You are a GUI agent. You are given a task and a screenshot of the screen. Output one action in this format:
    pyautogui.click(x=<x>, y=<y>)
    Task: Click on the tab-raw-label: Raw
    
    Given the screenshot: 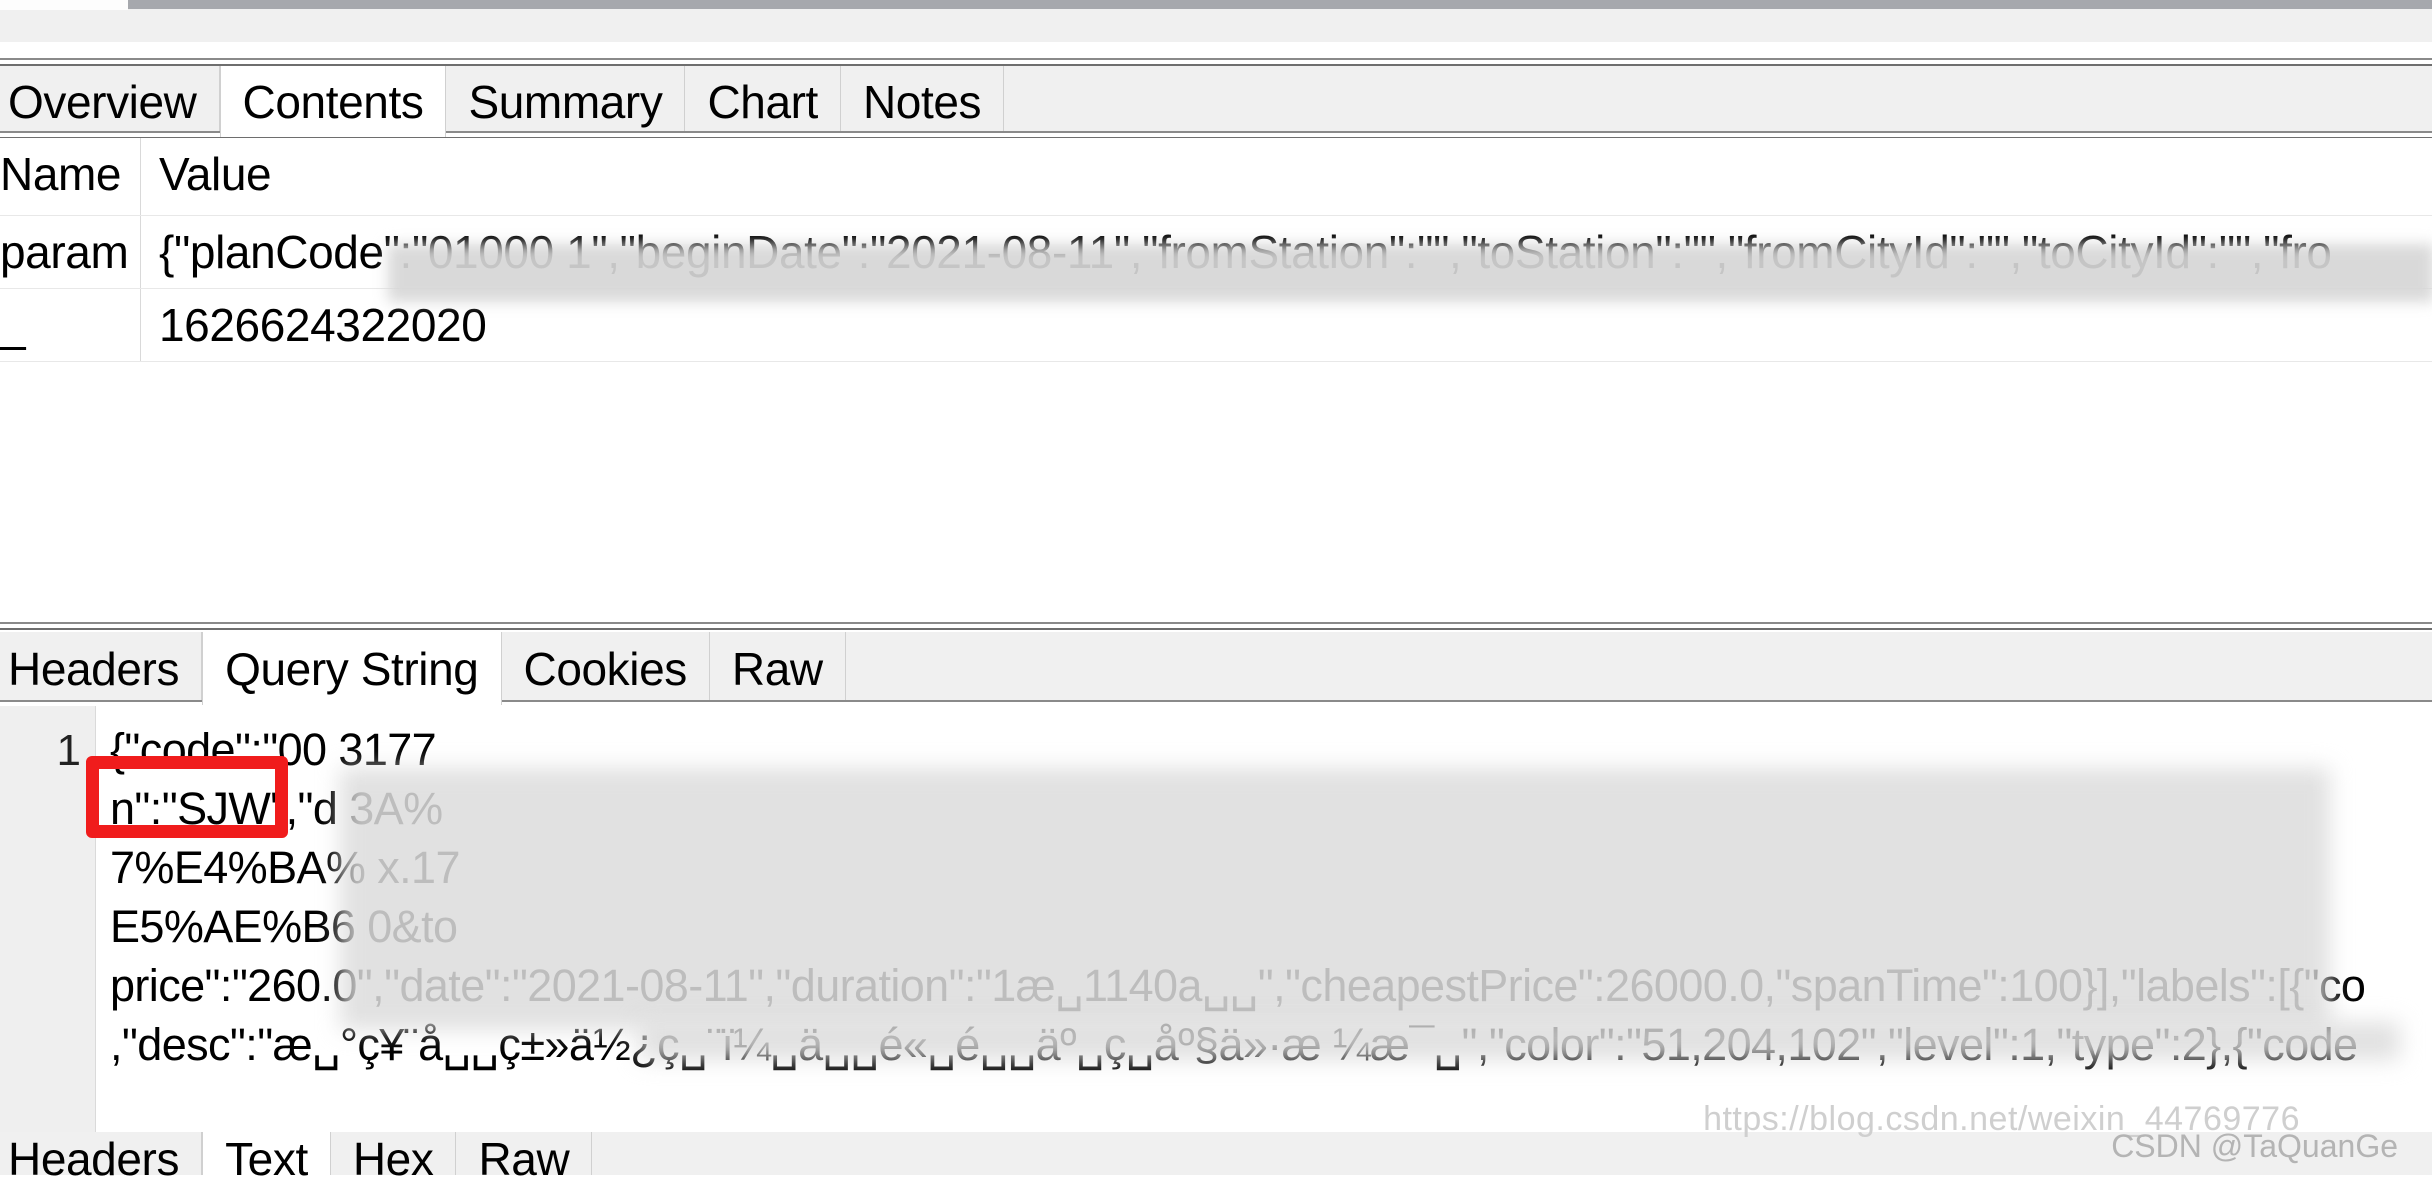 What is the action you would take?
    pyautogui.click(x=777, y=668)
    